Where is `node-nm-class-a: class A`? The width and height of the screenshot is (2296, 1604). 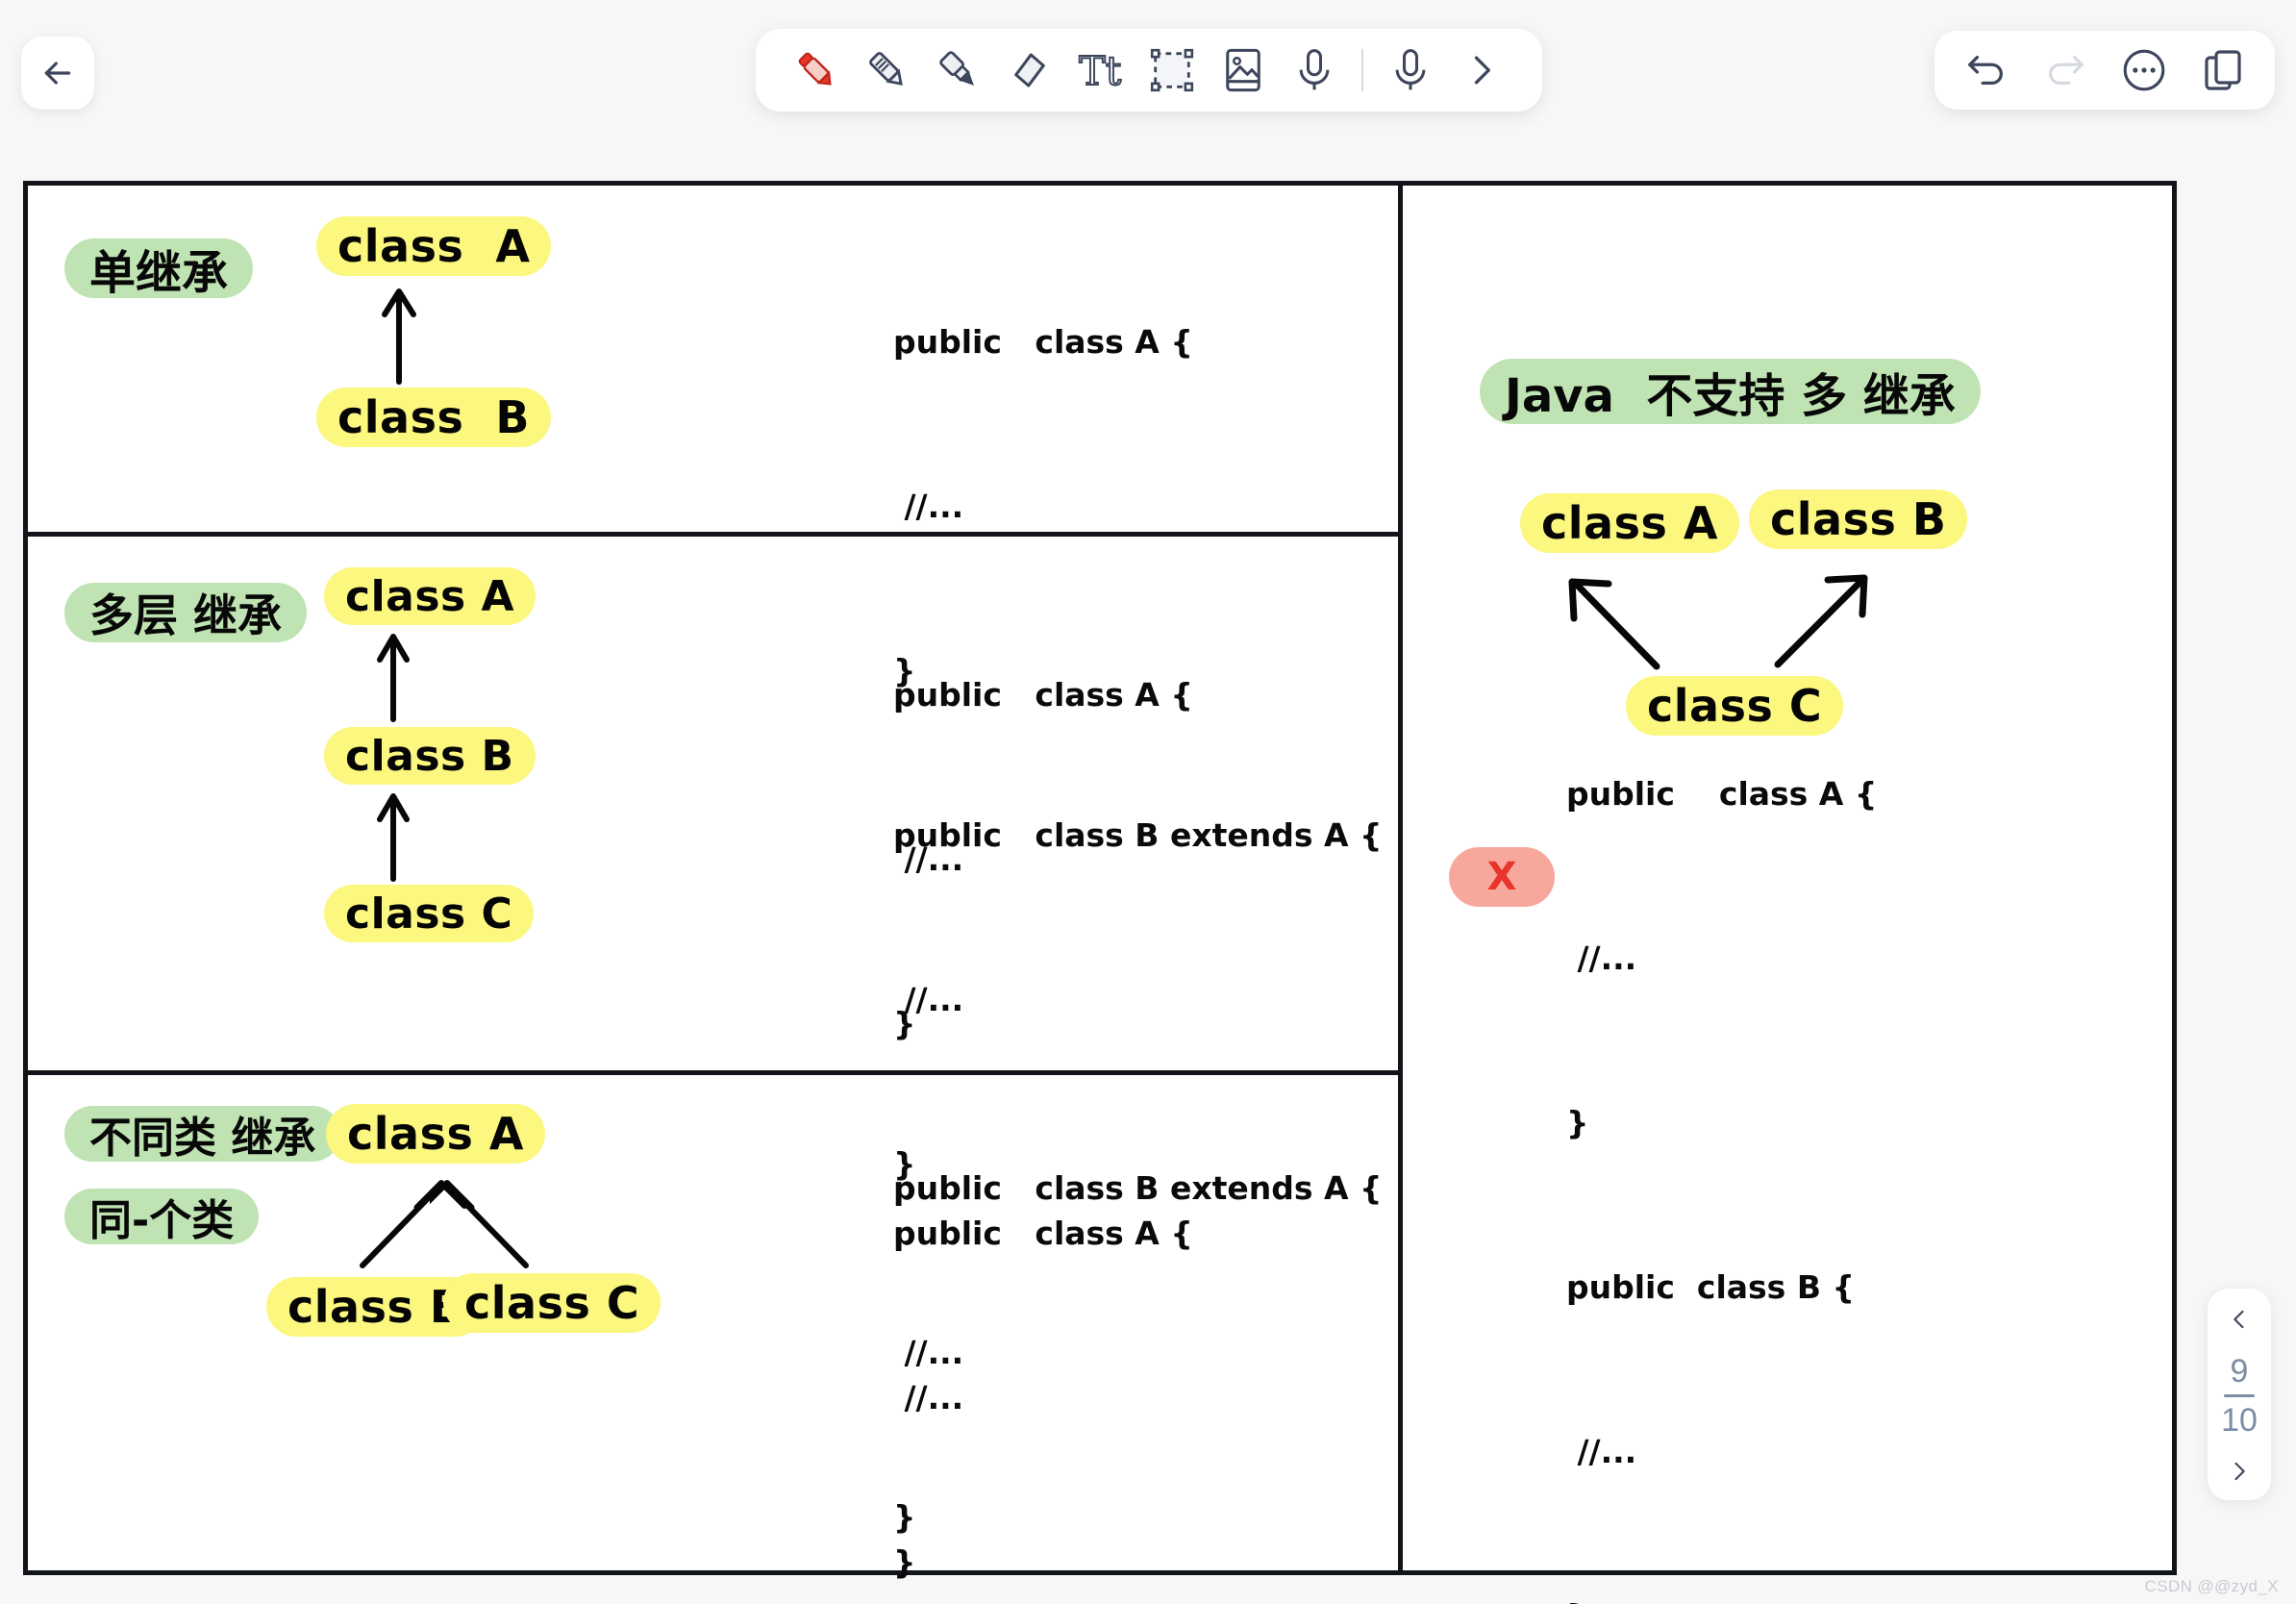
node-nm-class-a: class A is located at coordinates (1629, 523).